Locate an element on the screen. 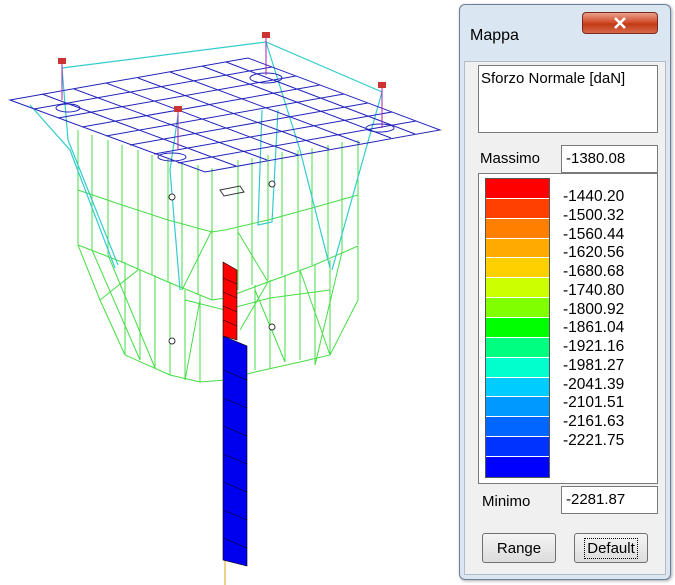 This screenshot has width=675, height=585. quantity-item: Sforzo Normale [daN] is located at coordinates (568, 78).